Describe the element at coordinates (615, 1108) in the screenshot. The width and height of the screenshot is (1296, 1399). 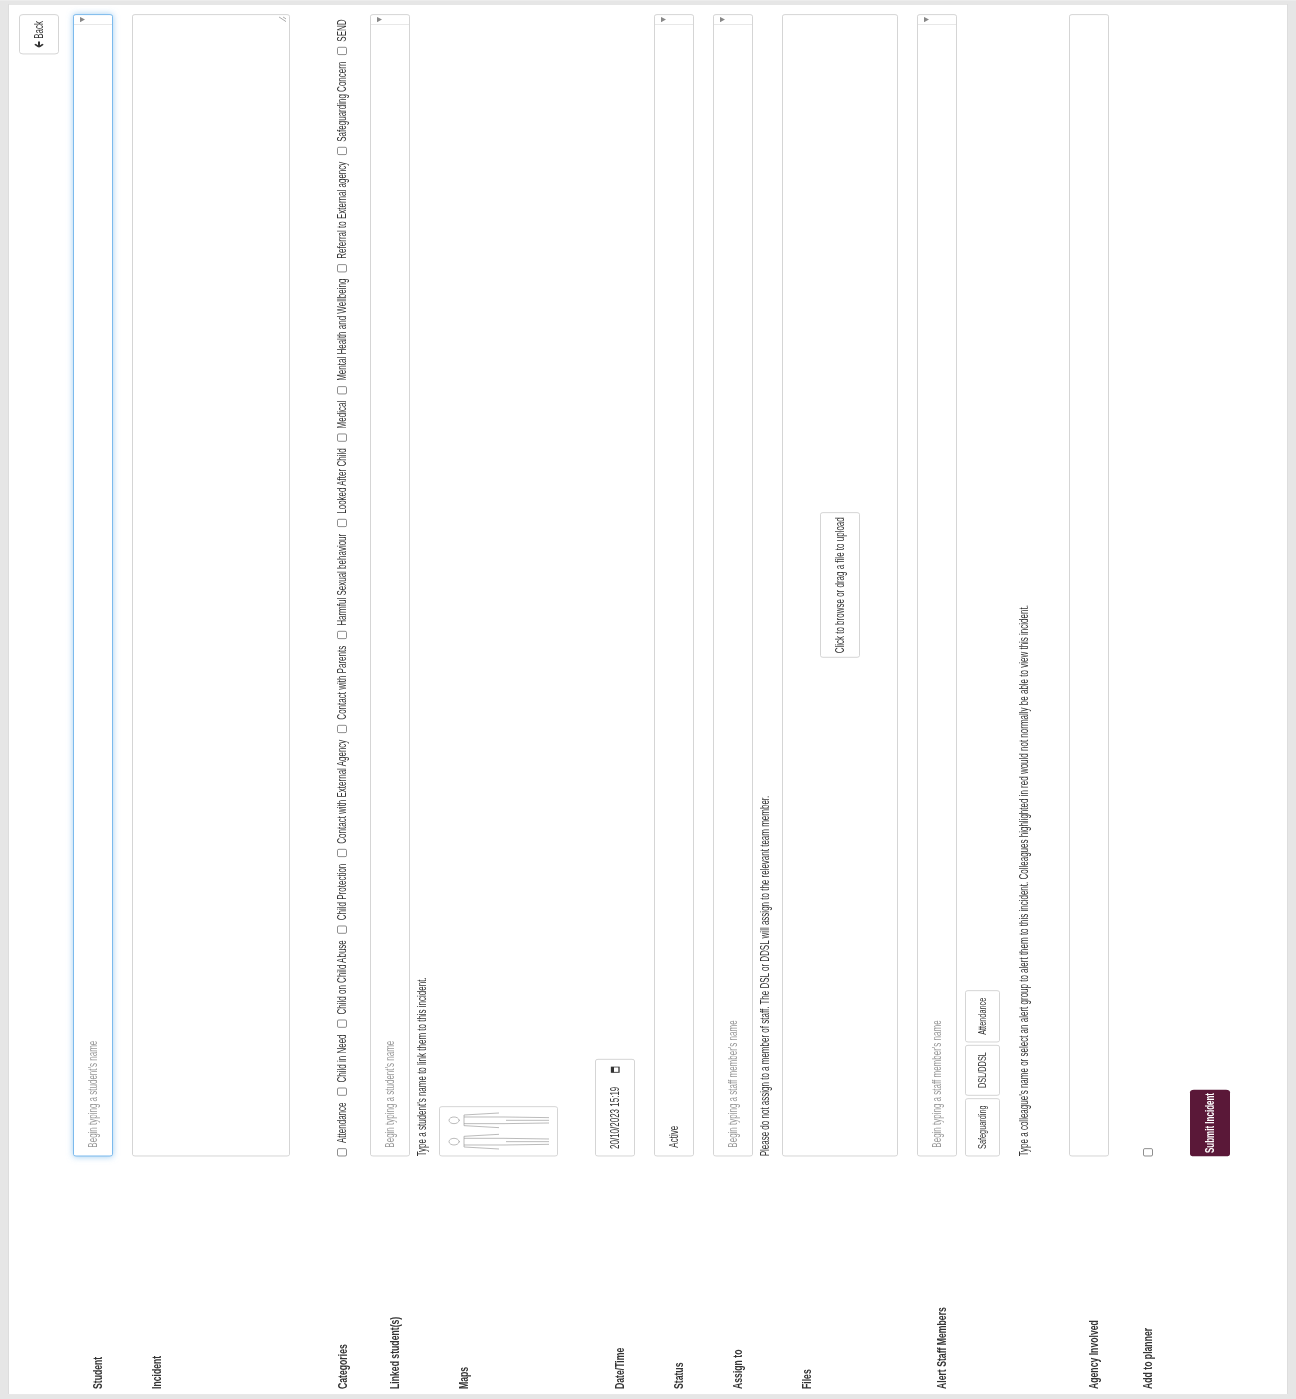
I see `datetime-field: 20/10/2023 15:19` at that location.